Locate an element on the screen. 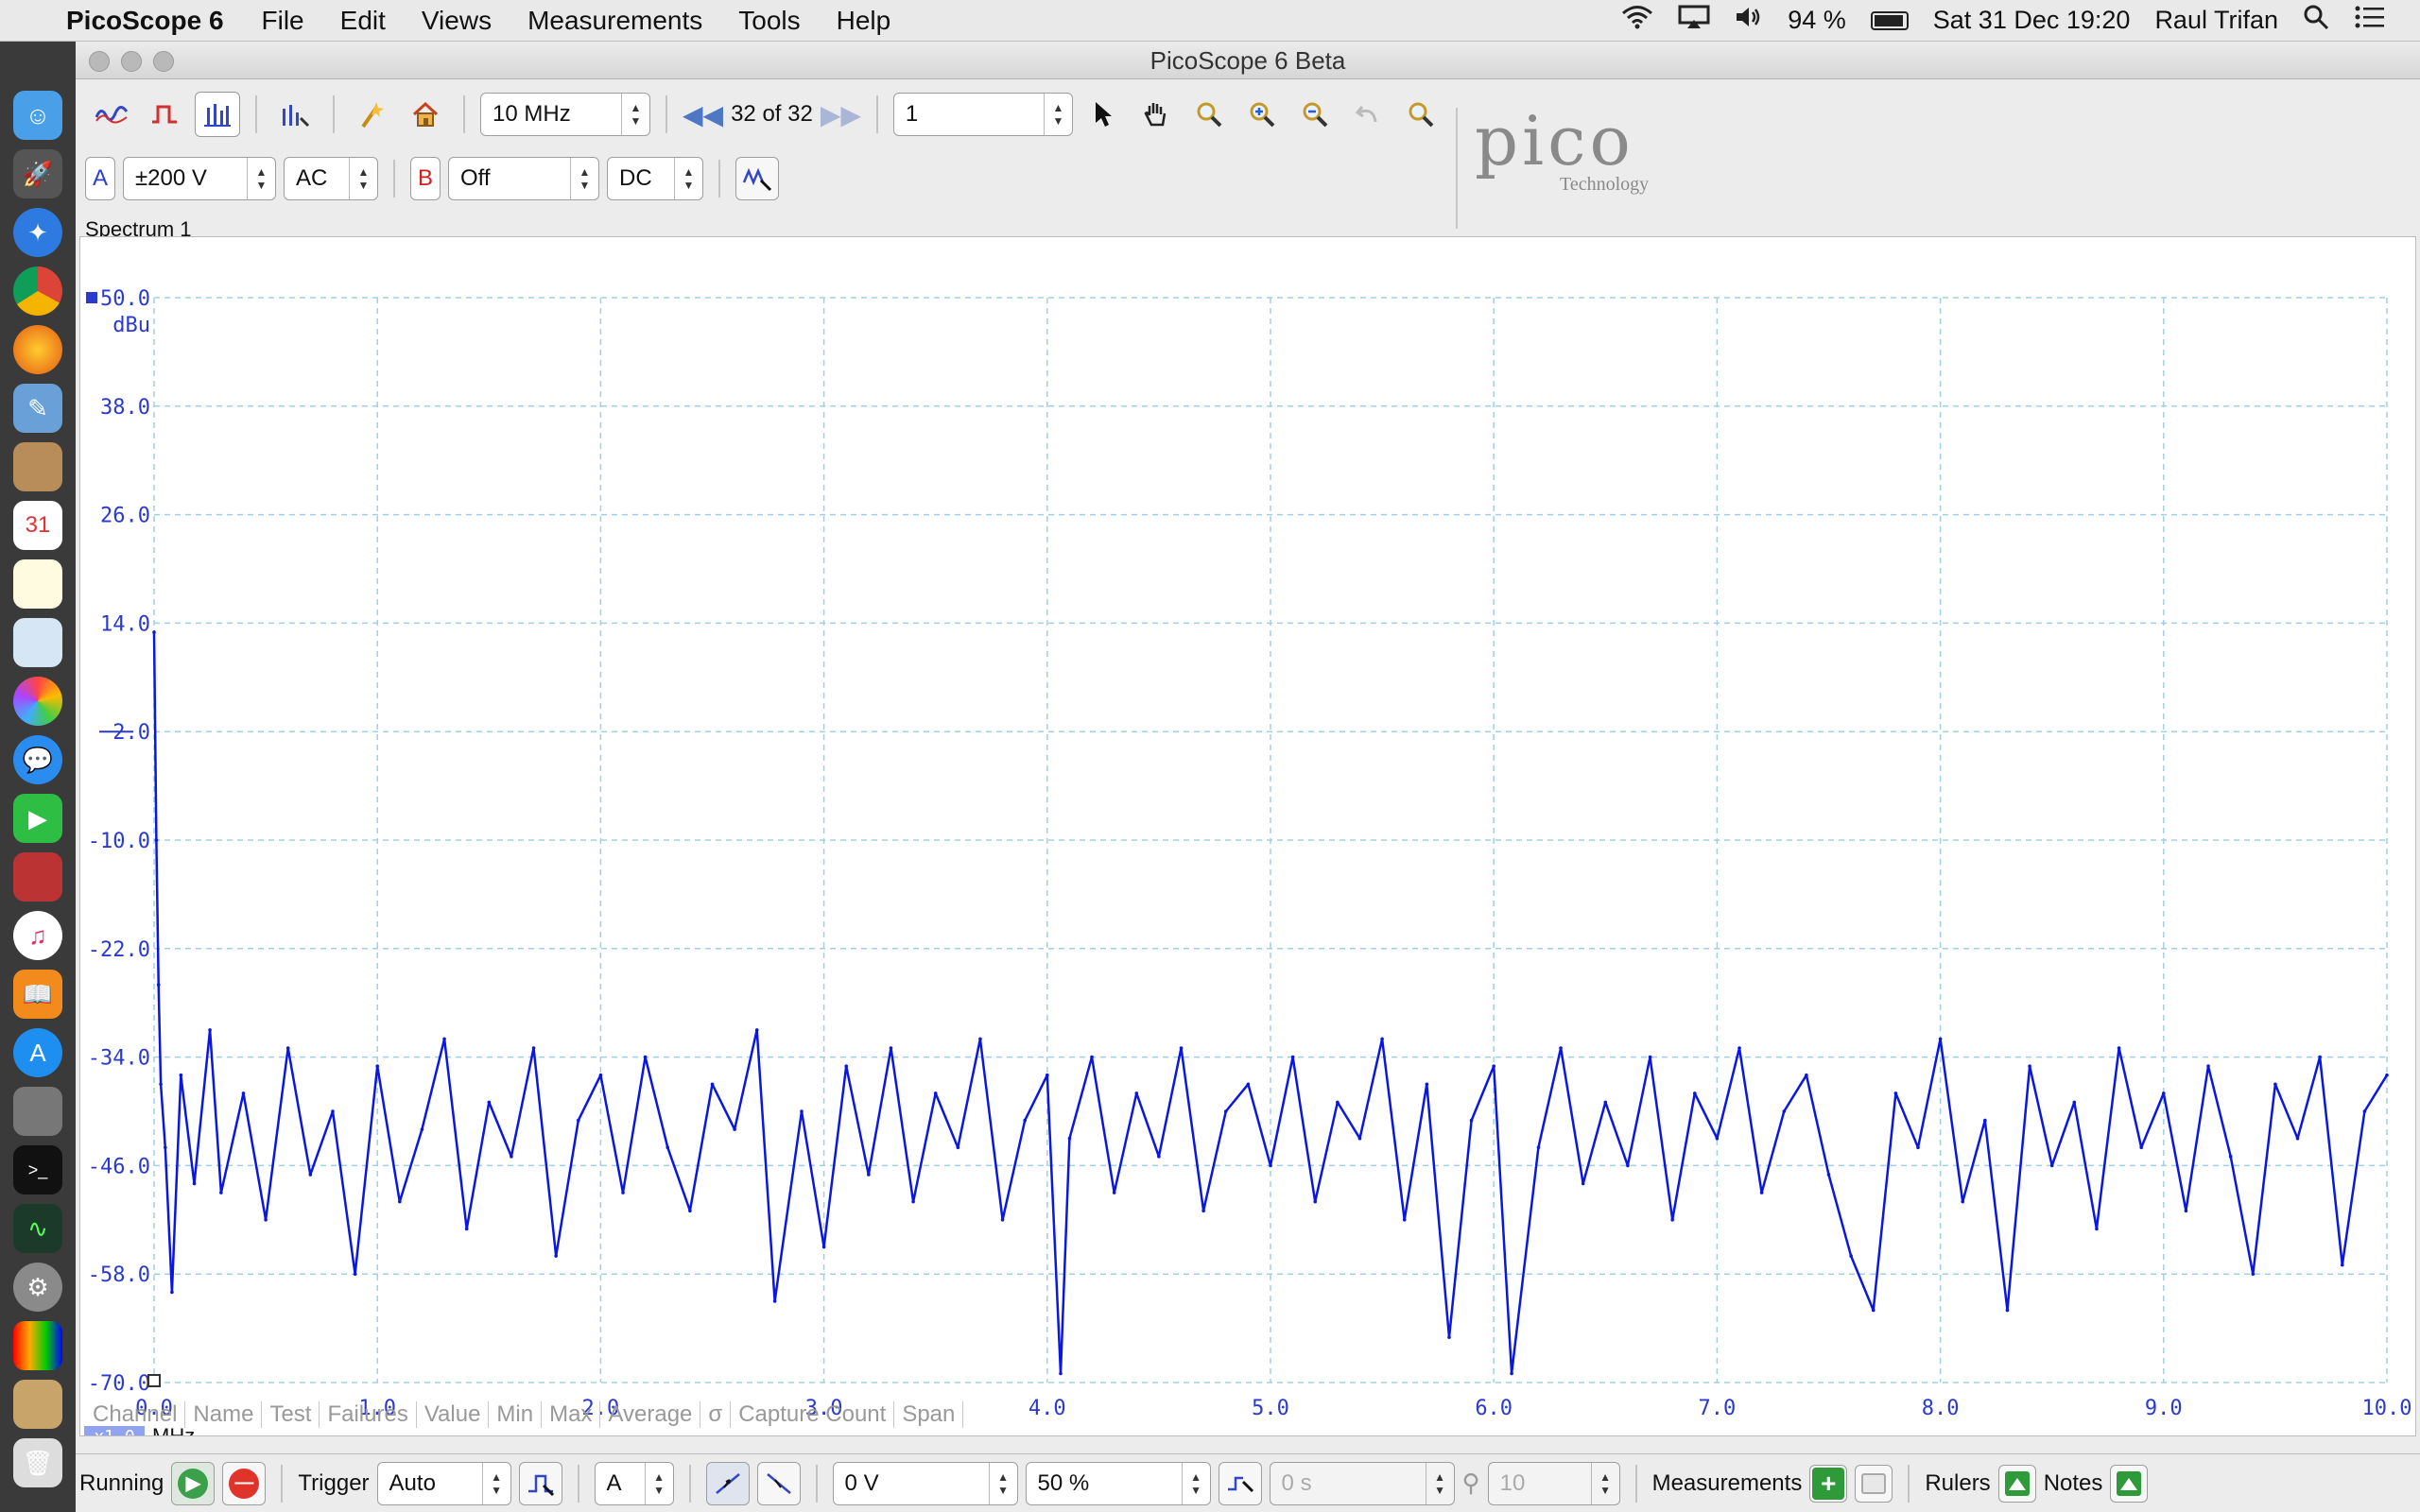 This screenshot has width=2420, height=1512. notes-app-icon is located at coordinates (37, 584).